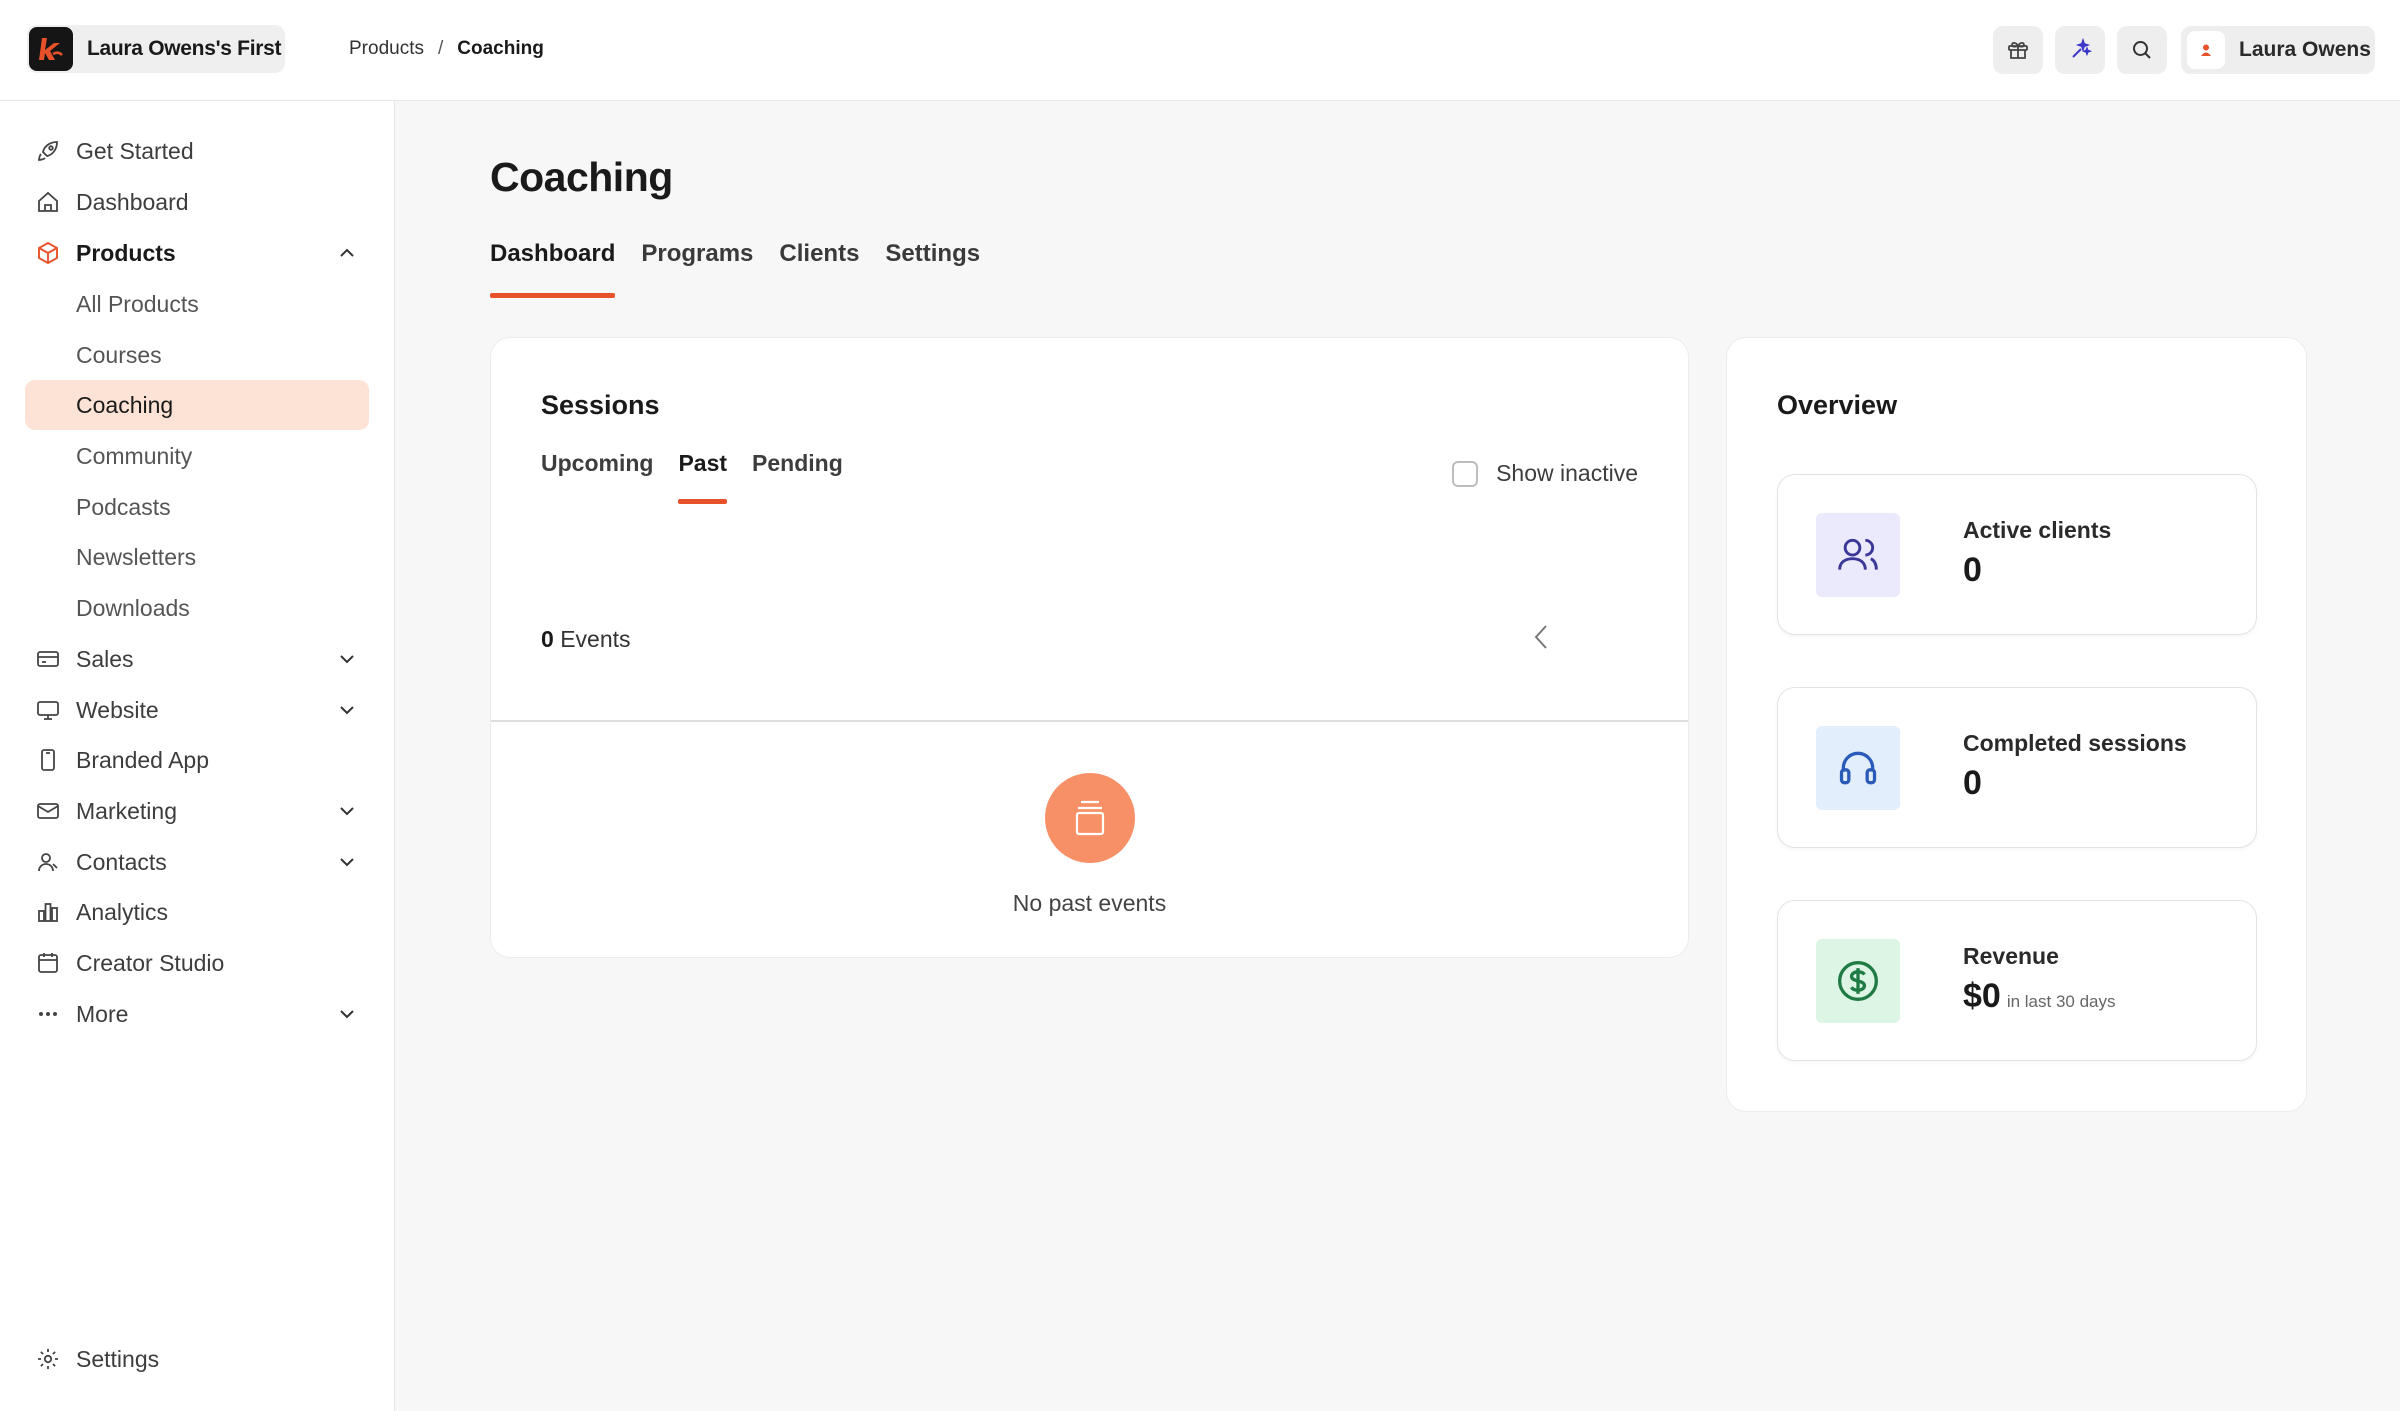 Image resolution: width=2400 pixels, height=1411 pixels. What do you see at coordinates (2278, 50) in the screenshot?
I see `user-menu-button: Laura Owens` at bounding box center [2278, 50].